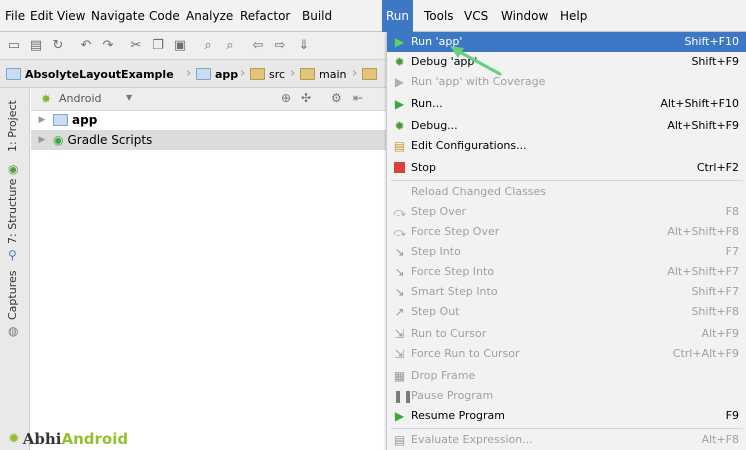 Image resolution: width=746 pixels, height=450 pixels. I want to click on step-over-icon: ⤼, so click(399, 212).